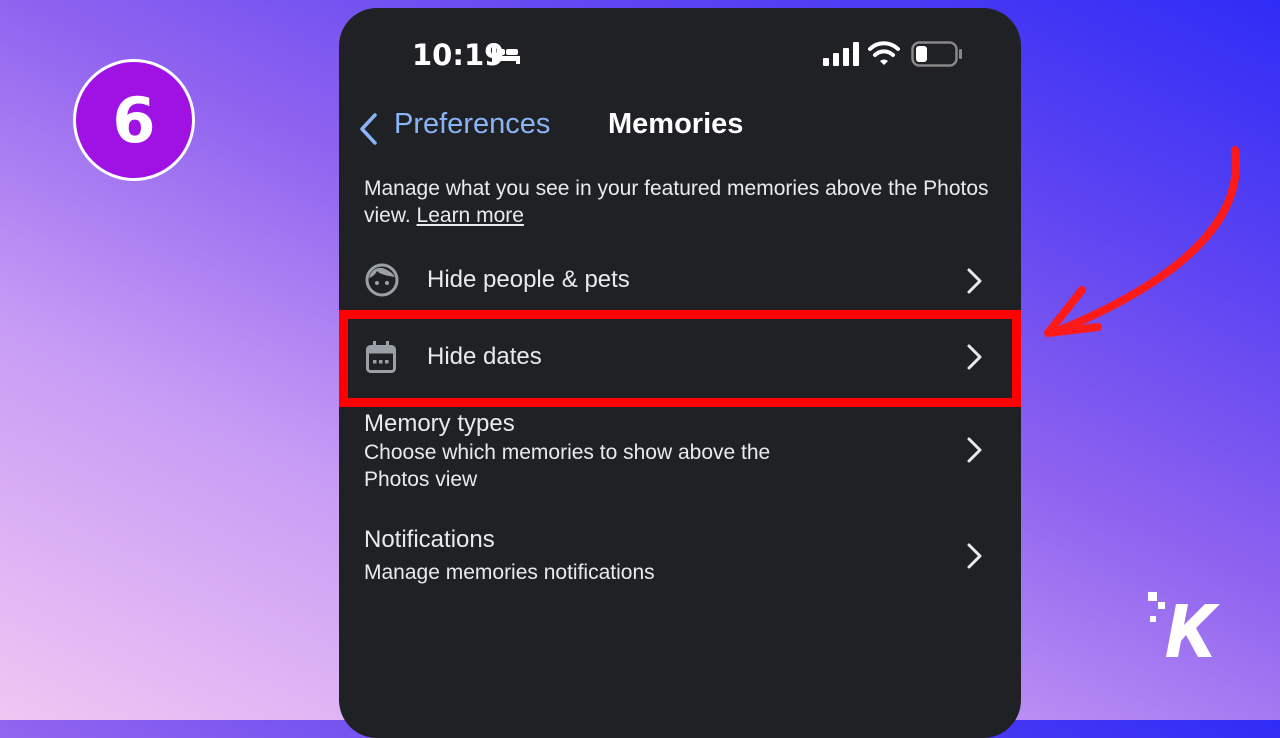 This screenshot has width=1280, height=738. What do you see at coordinates (472, 124) in the screenshot?
I see `back-button: Preferences` at bounding box center [472, 124].